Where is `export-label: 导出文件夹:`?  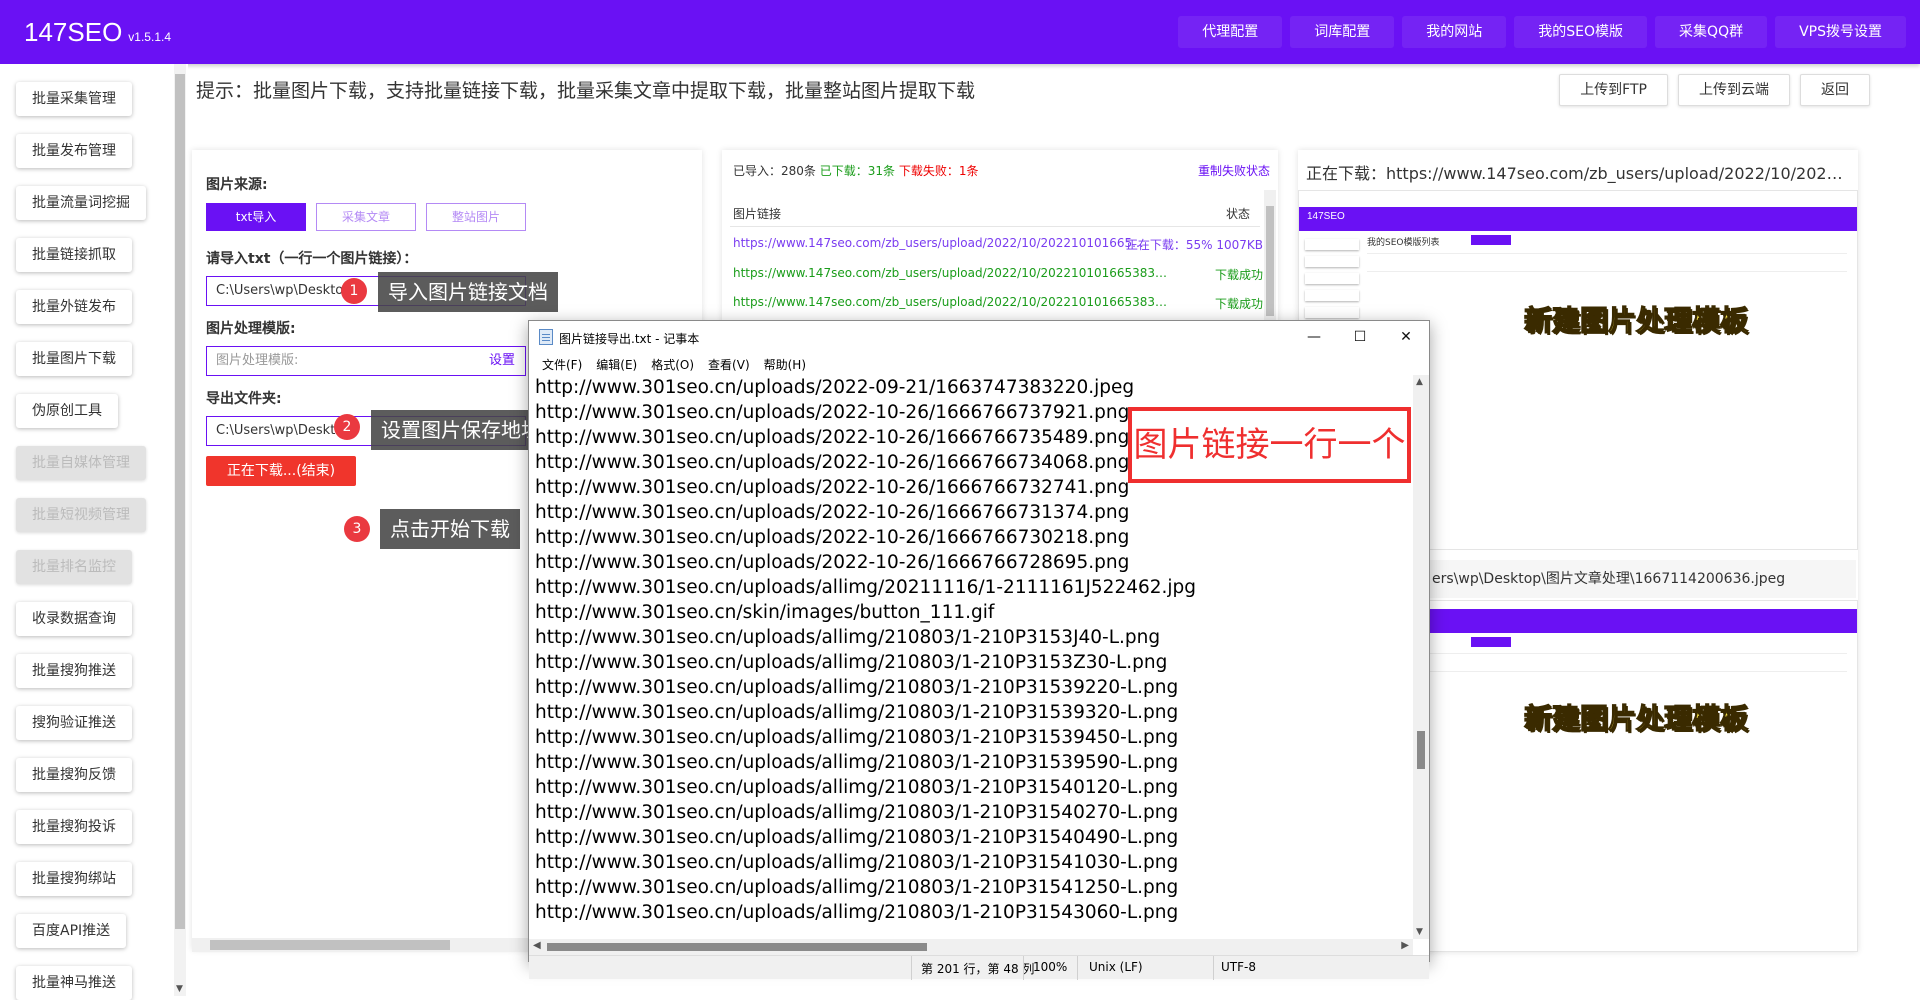
export-label: 导出文件夹: is located at coordinates (244, 399).